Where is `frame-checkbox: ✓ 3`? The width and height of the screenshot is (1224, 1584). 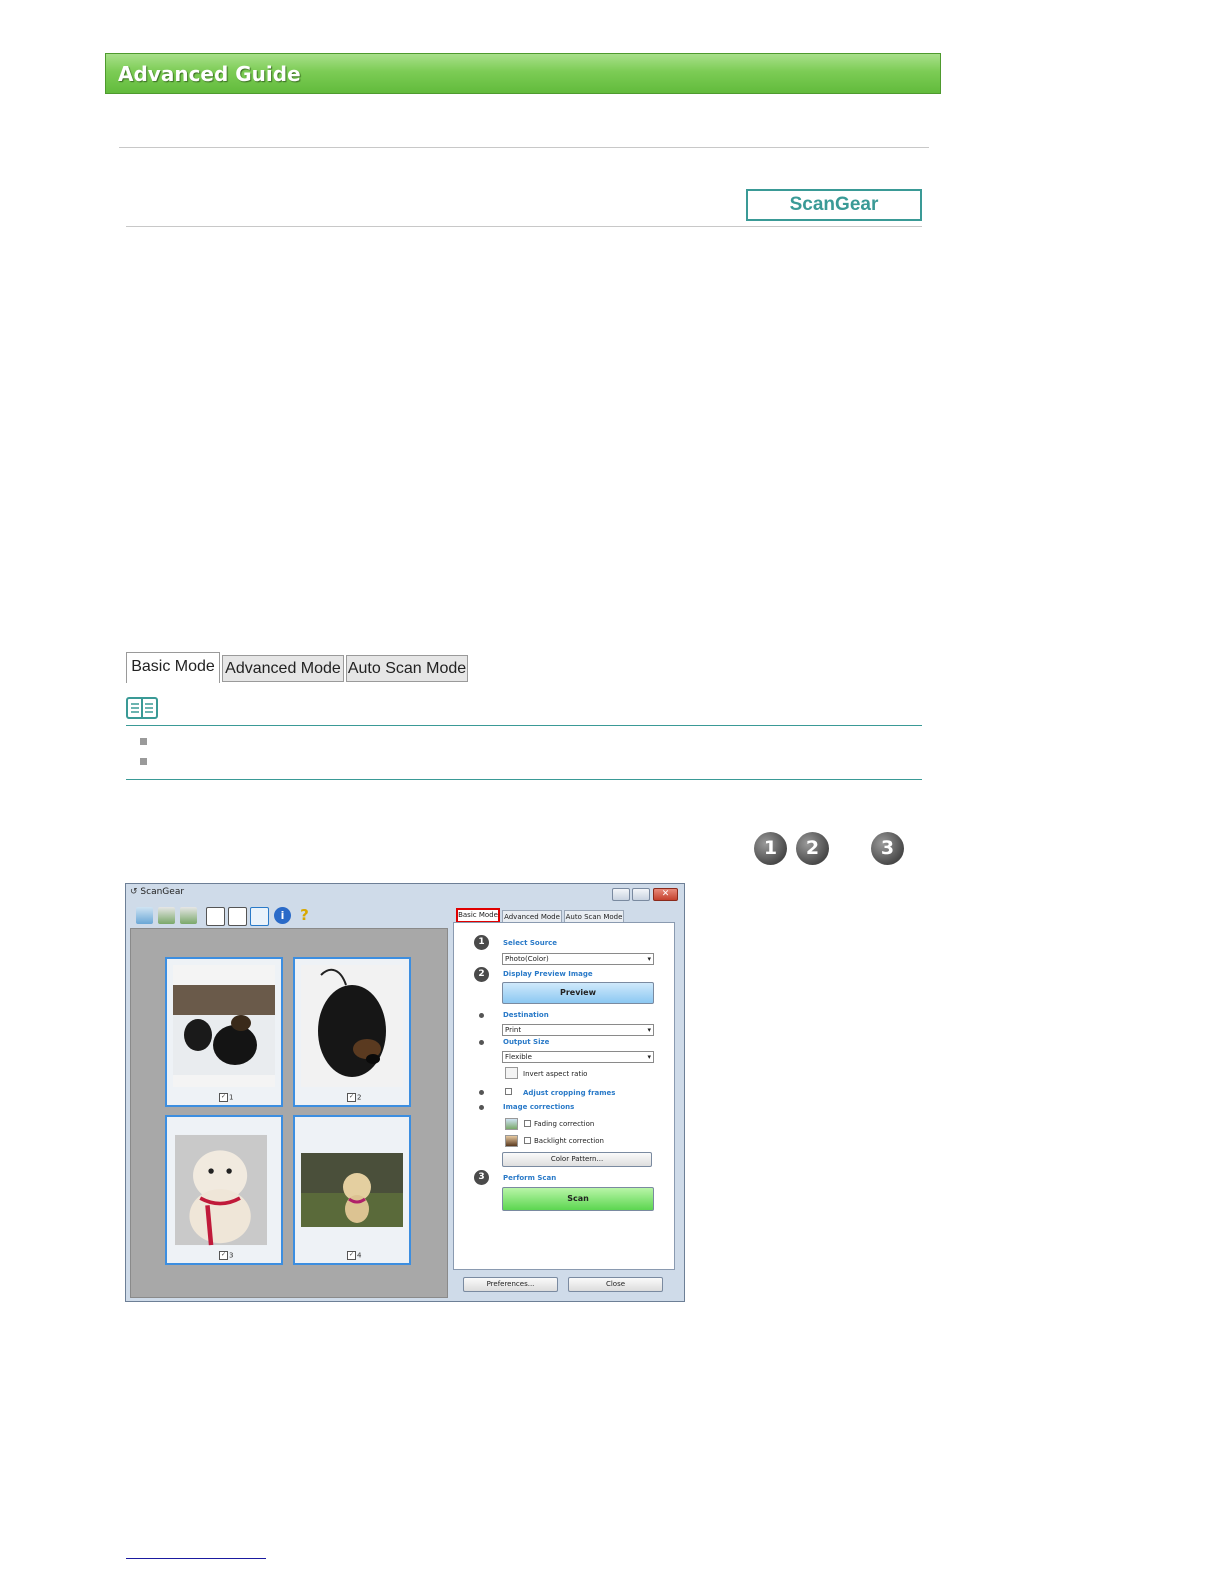 frame-checkbox: ✓ 3 is located at coordinates (226, 1255).